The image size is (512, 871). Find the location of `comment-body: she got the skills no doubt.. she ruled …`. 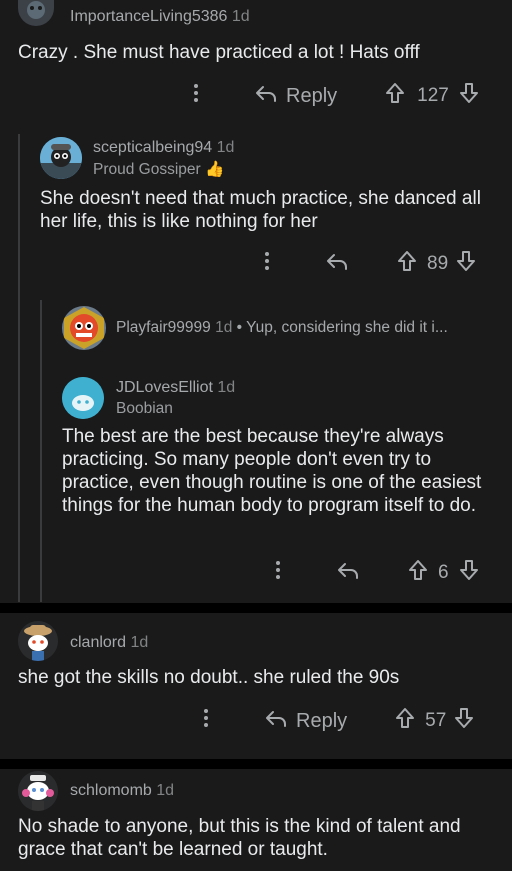

comment-body: she got the skills no doubt.. she ruled … is located at coordinates (209, 677).